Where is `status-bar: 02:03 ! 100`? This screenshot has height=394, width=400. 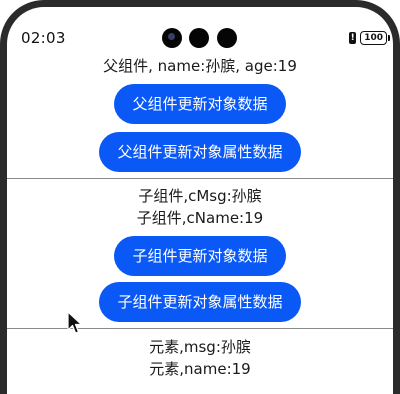
status-bar: 02:03 ! 100 is located at coordinates (200, 29).